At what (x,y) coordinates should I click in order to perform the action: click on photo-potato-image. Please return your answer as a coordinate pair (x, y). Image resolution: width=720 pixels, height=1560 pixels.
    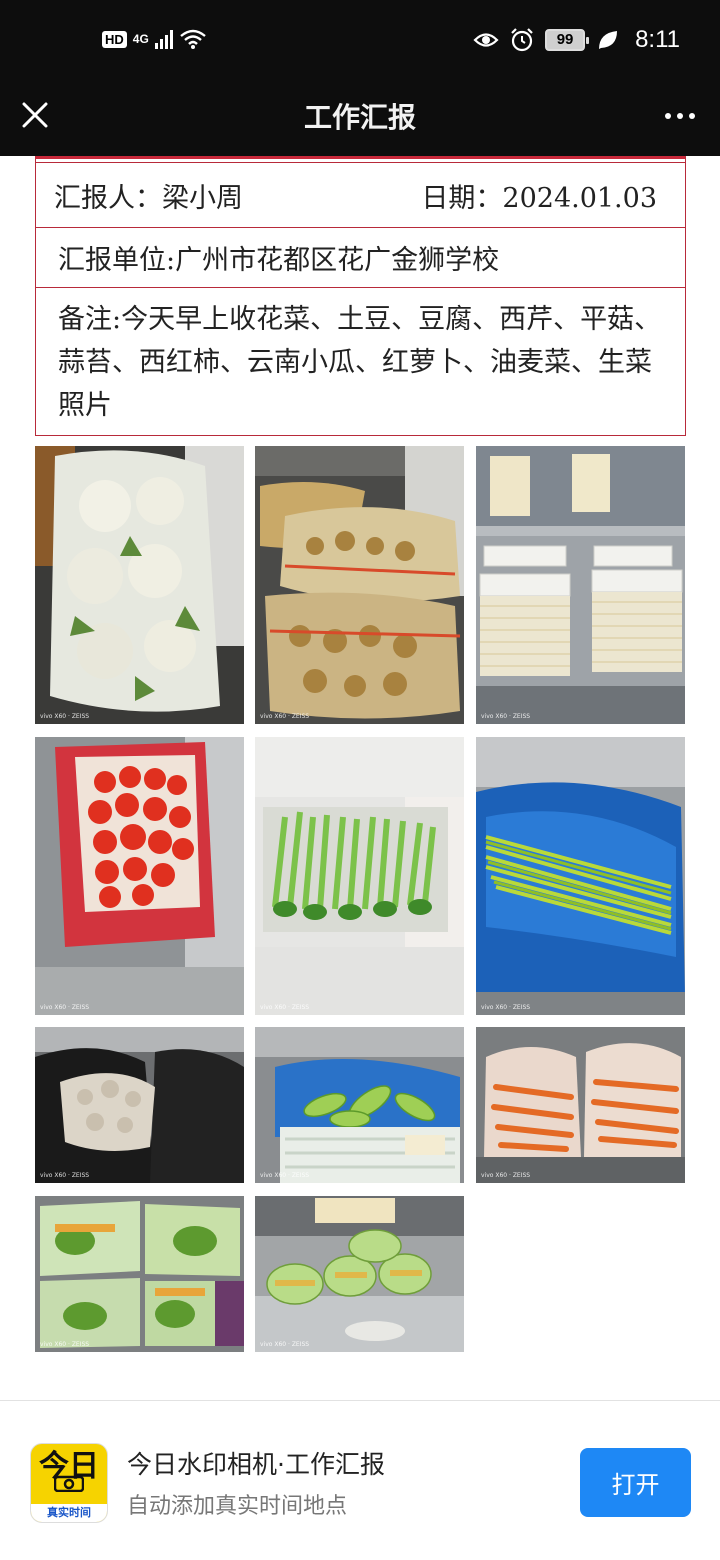
    Looking at the image, I should click on (359, 585).